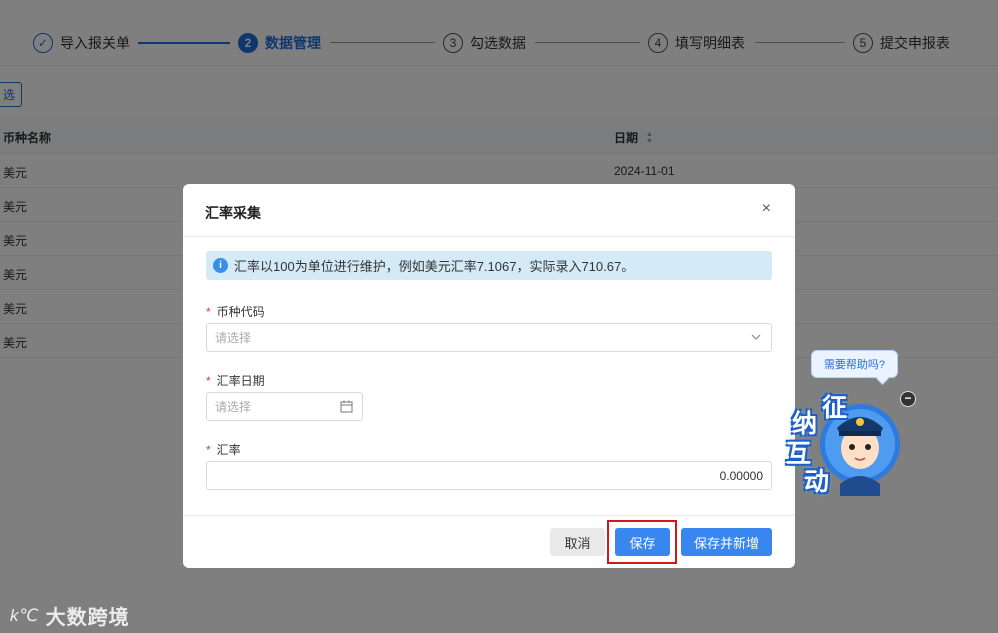 This screenshot has height=633, width=998. What do you see at coordinates (233, 338) in the screenshot?
I see `select-placeholder: 请选择` at bounding box center [233, 338].